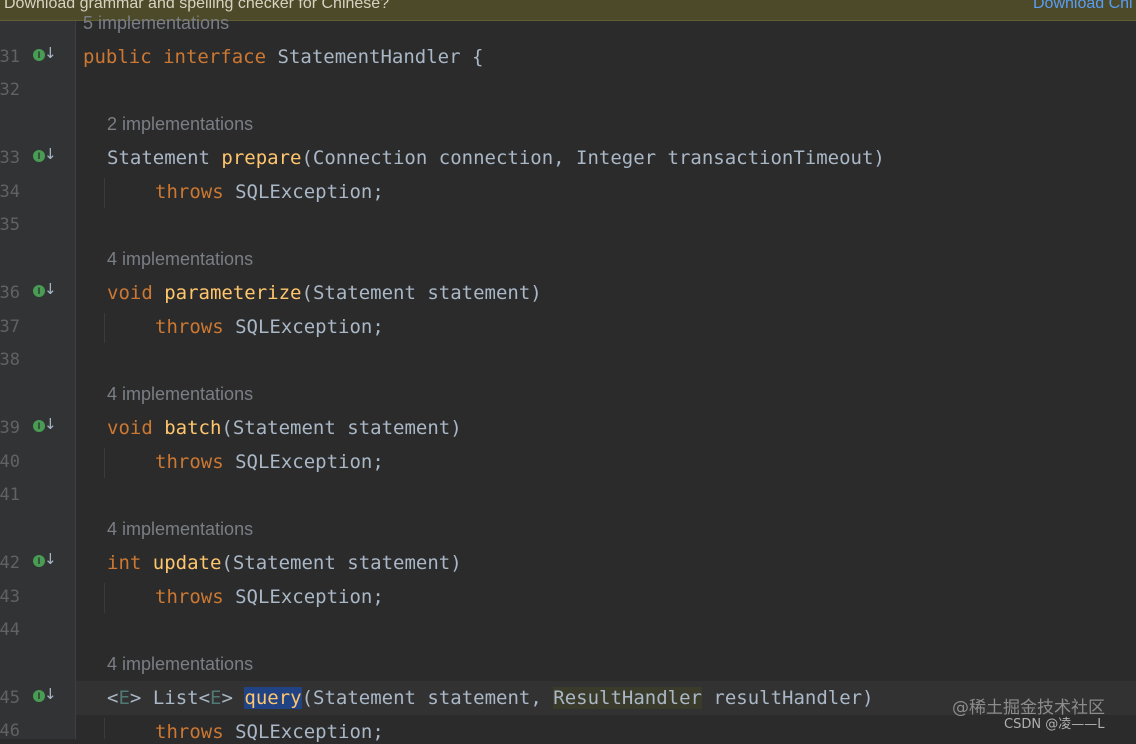 This screenshot has height=744, width=1136. I want to click on line-number: 32, so click(10, 90).